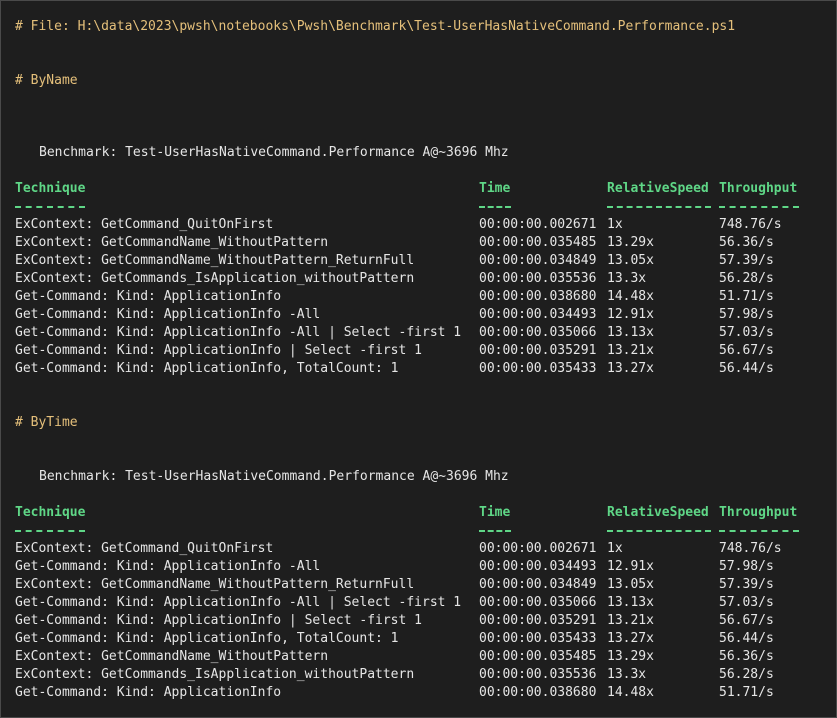  Describe the element at coordinates (144, 224) in the screenshot. I see `row-technique: ExContext: GetCommand_QuitOnFirst` at that location.